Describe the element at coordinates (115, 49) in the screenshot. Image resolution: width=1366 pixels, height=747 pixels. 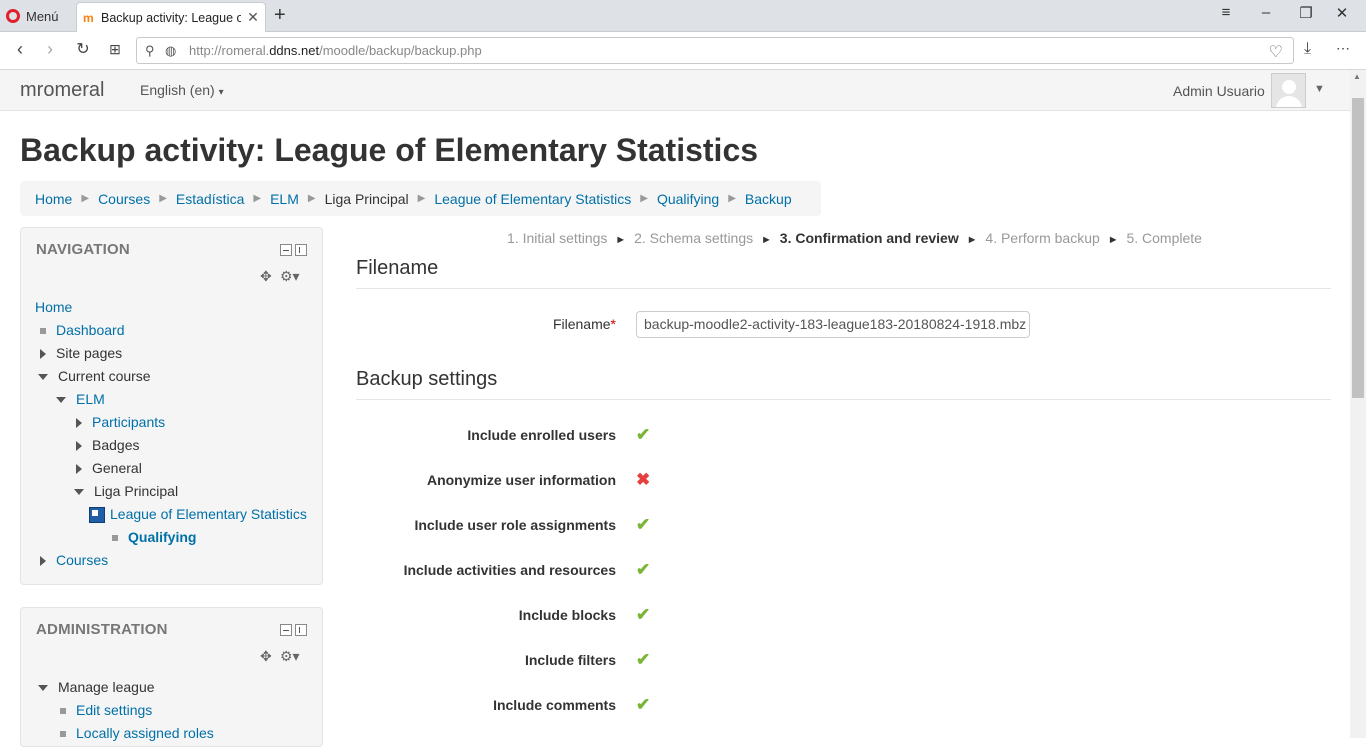
I see `speed-dial-icon: ⊞` at that location.